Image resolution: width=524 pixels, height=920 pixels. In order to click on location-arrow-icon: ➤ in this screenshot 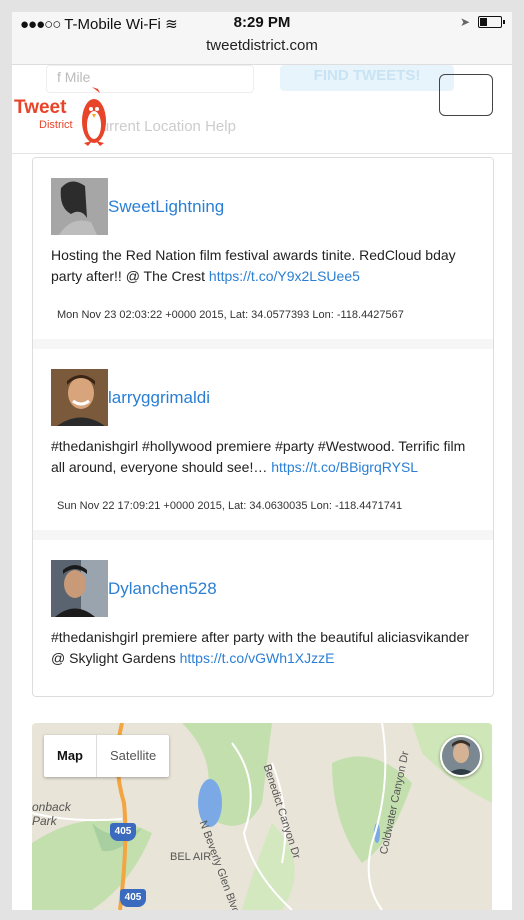, I will do `click(464, 22)`.